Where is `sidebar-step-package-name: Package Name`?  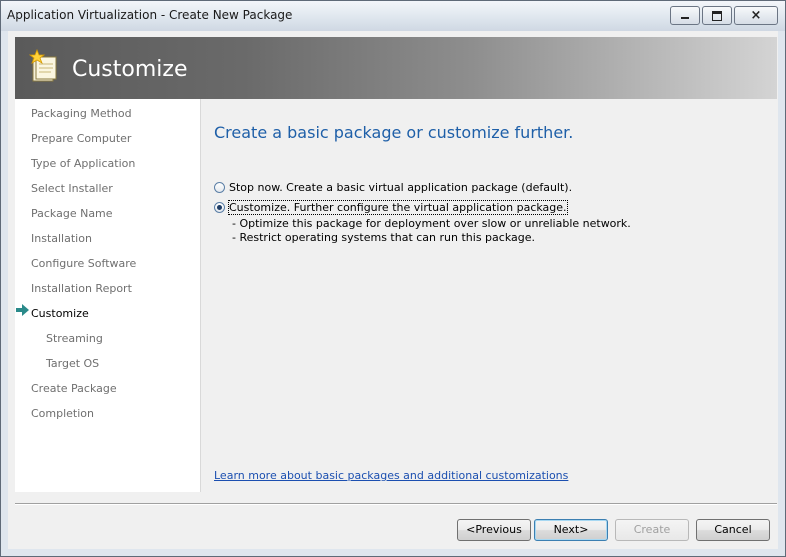 sidebar-step-package-name: Package Name is located at coordinates (72, 213).